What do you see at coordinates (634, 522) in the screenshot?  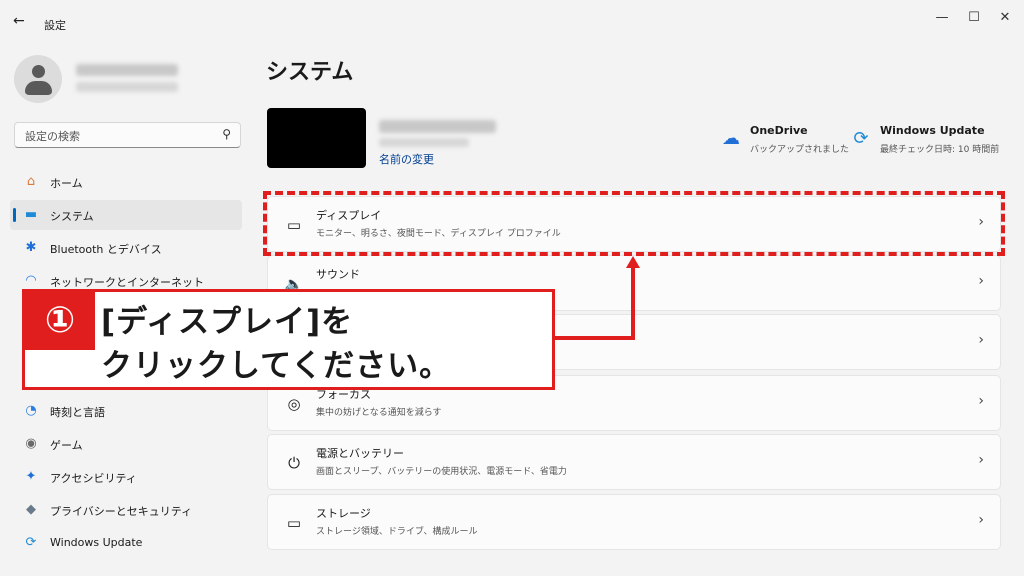 I see `settings-card: ▭ ストレージストレージ領域、ドライブ、構成ルール ›` at bounding box center [634, 522].